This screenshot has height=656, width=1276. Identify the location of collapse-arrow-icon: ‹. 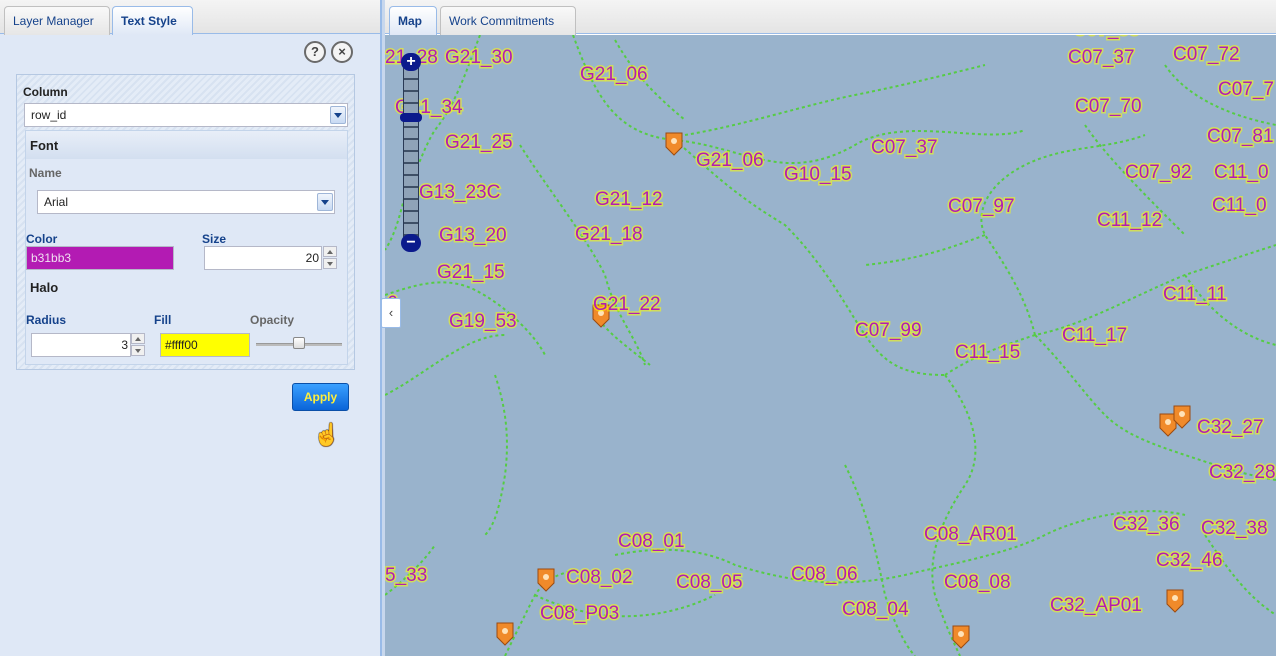
(391, 313).